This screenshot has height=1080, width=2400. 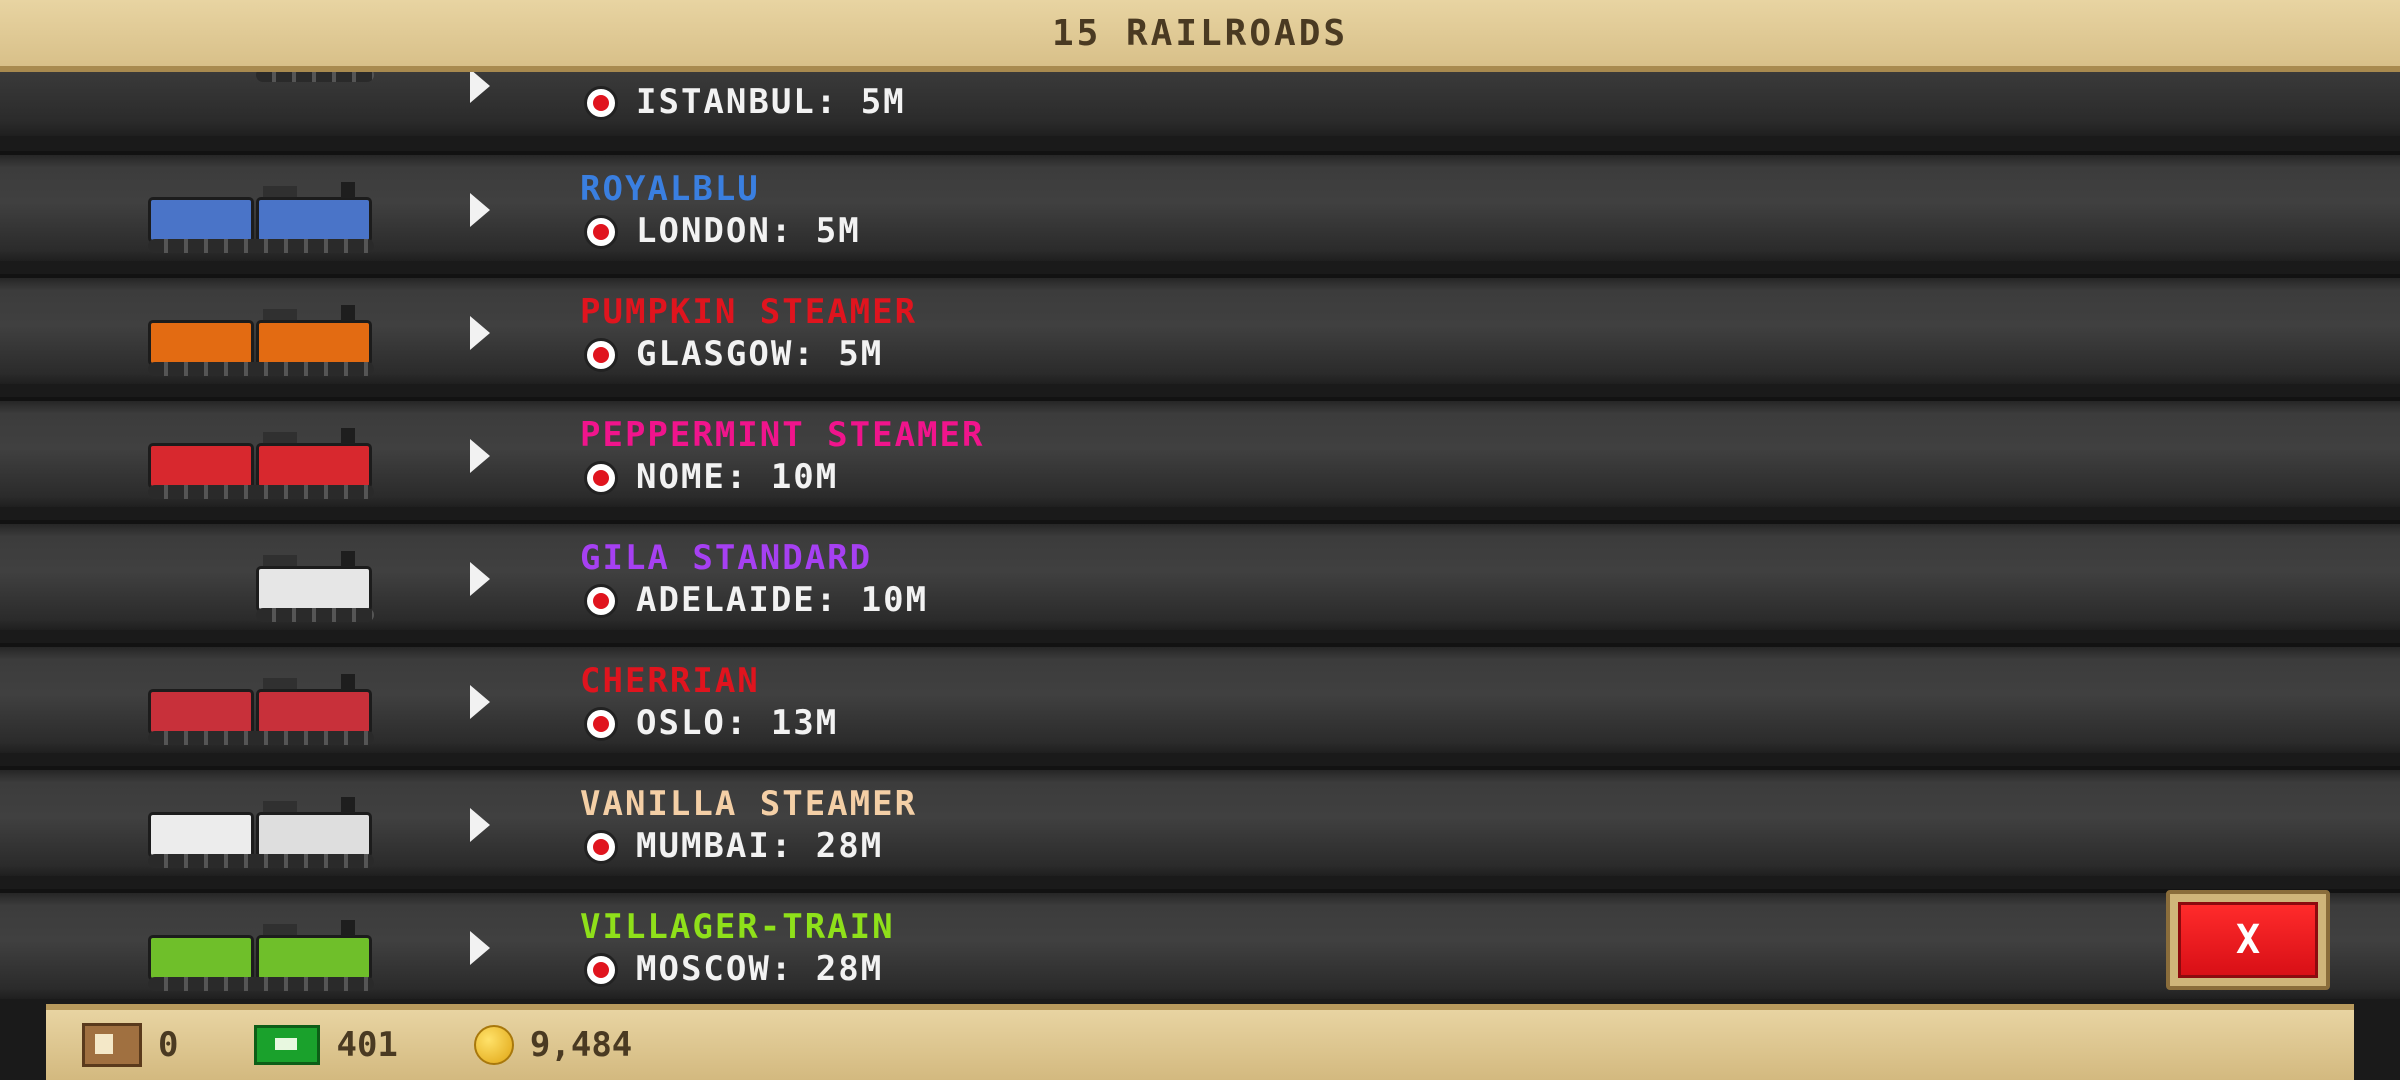 What do you see at coordinates (748, 231) in the screenshot?
I see `railroad-destination: LONDON: 5M` at bounding box center [748, 231].